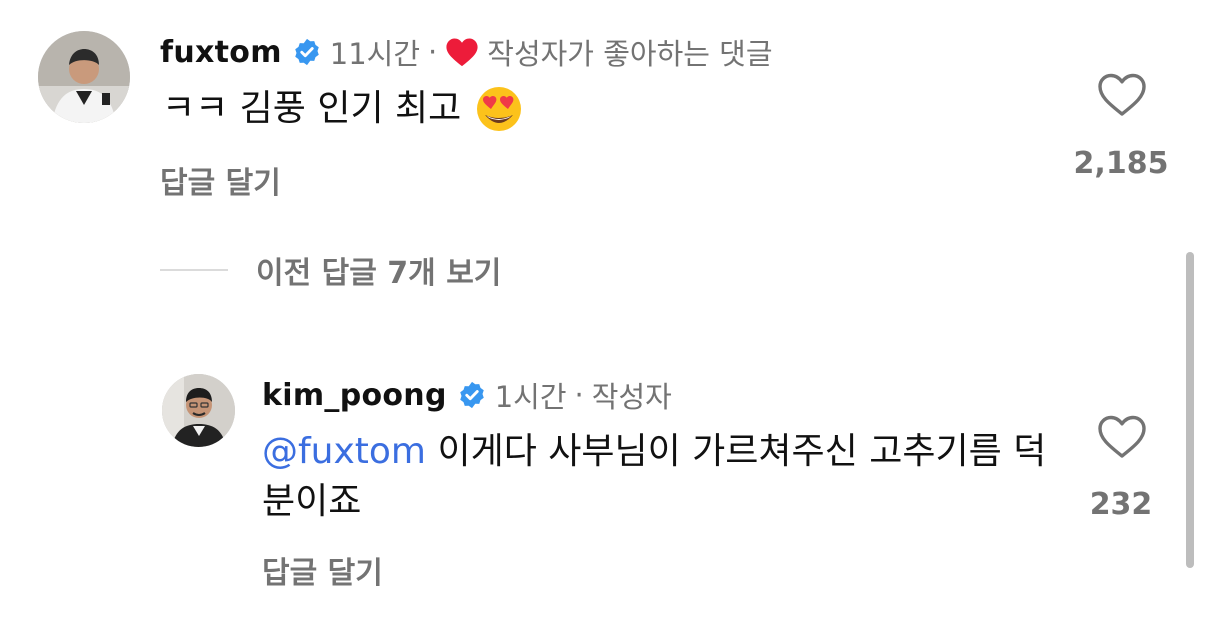 The height and width of the screenshot is (619, 1206). What do you see at coordinates (344, 451) in the screenshot?
I see `mention-link: @fuxtom` at bounding box center [344, 451].